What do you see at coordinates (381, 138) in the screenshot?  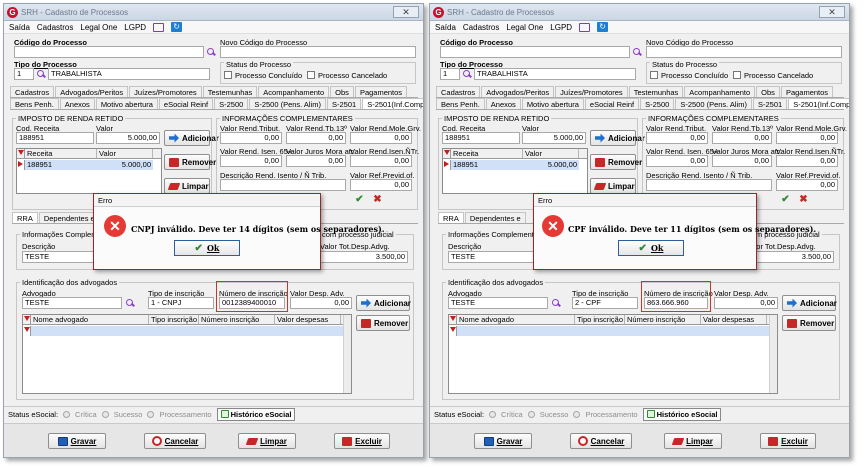 I see `rend-mole-input: 0,00` at bounding box center [381, 138].